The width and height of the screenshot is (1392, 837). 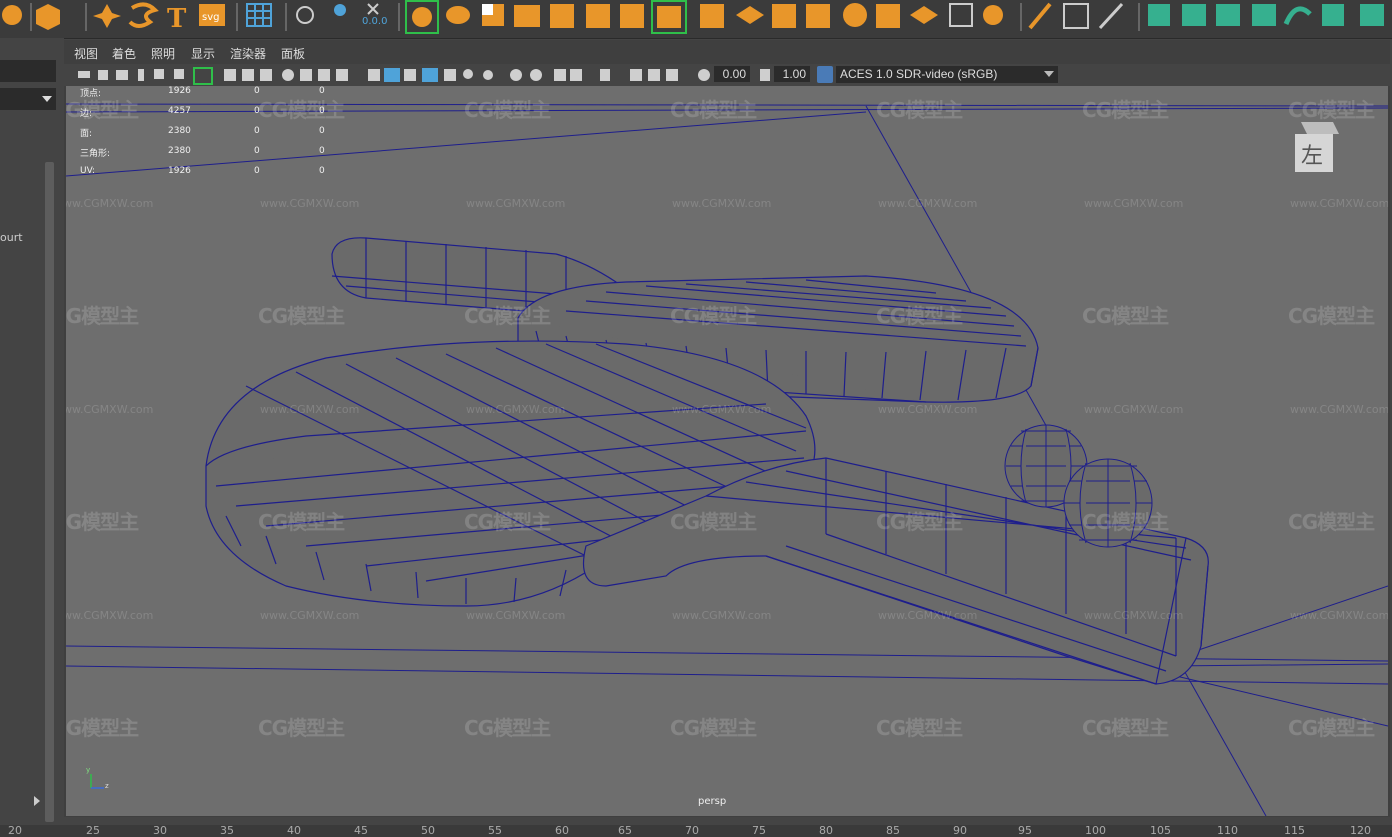 I want to click on hud-label: 三角形:, so click(x=95, y=154).